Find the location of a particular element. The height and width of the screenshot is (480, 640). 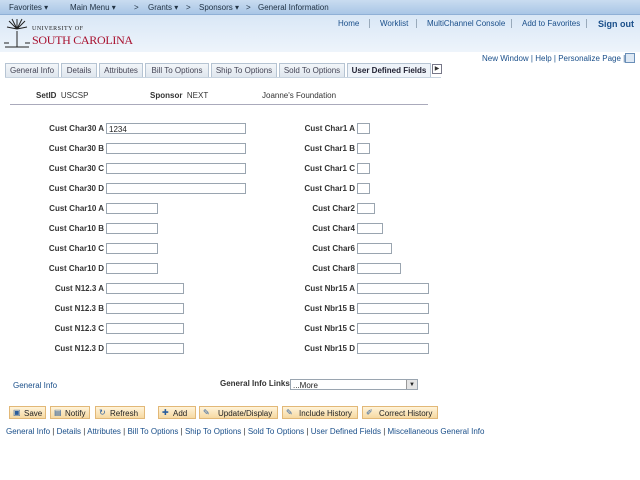

sign-out-link: Sign out is located at coordinates (616, 24).